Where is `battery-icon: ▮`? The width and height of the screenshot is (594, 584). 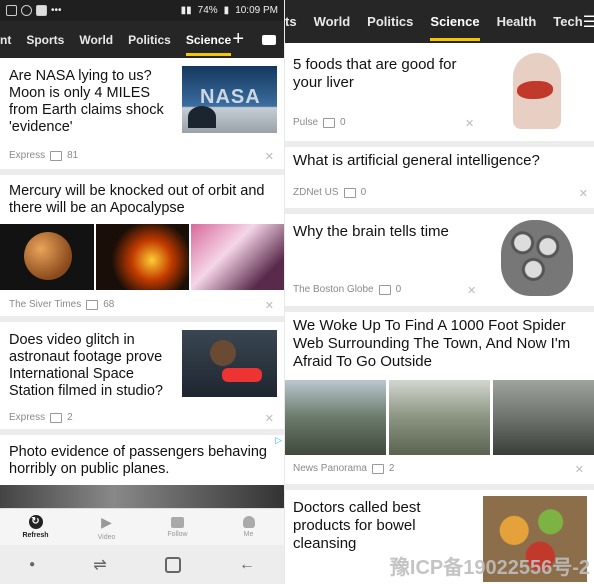 battery-icon: ▮ is located at coordinates (226, 10).